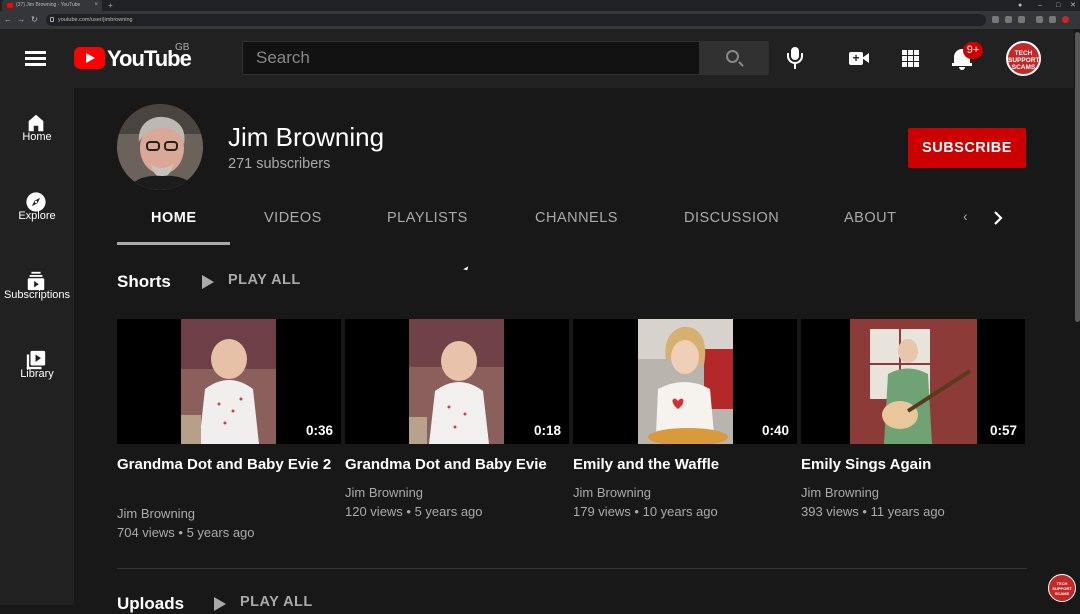 This screenshot has height=614, width=1080. Describe the element at coordinates (547, 430) in the screenshot. I see `video-duration: 0:18` at that location.